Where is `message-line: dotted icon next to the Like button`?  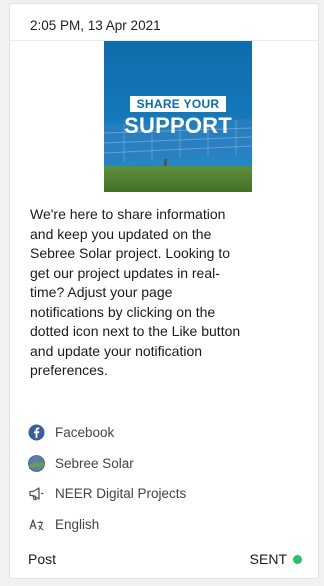 message-line: dotted icon next to the Like button is located at coordinates (135, 331).